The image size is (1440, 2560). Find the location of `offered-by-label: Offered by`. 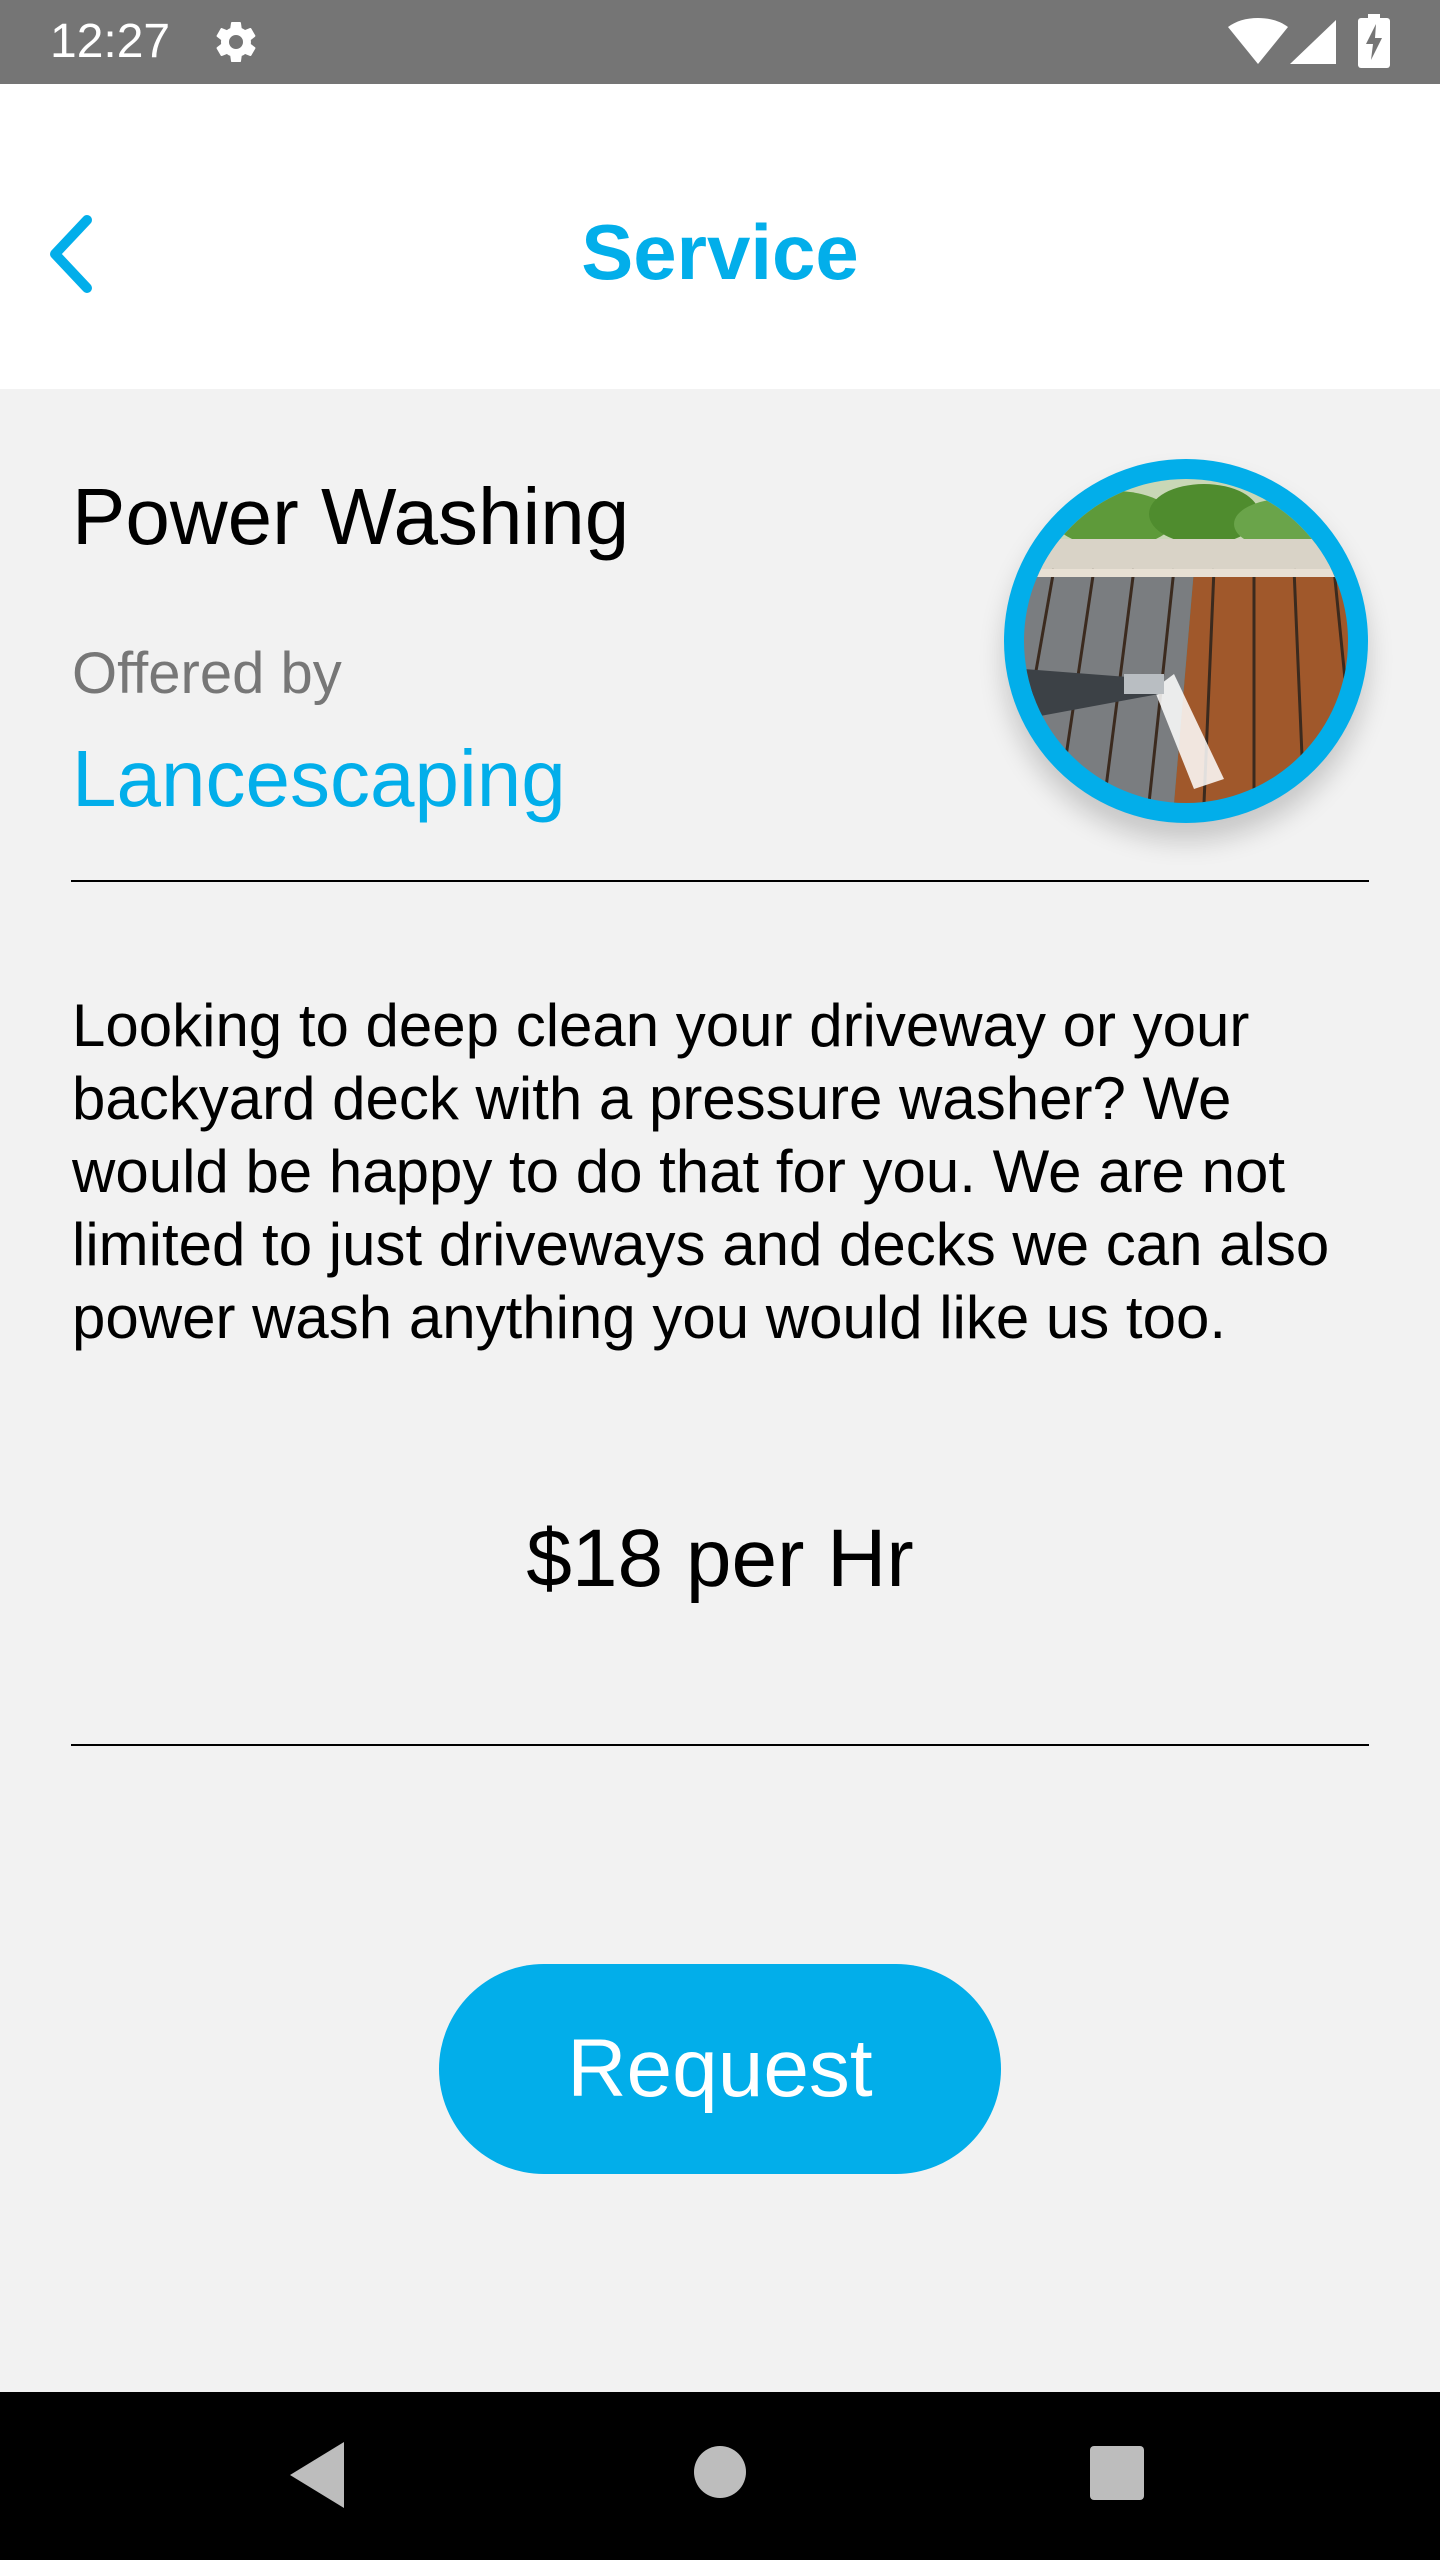

offered-by-label: Offered by is located at coordinates (207, 673).